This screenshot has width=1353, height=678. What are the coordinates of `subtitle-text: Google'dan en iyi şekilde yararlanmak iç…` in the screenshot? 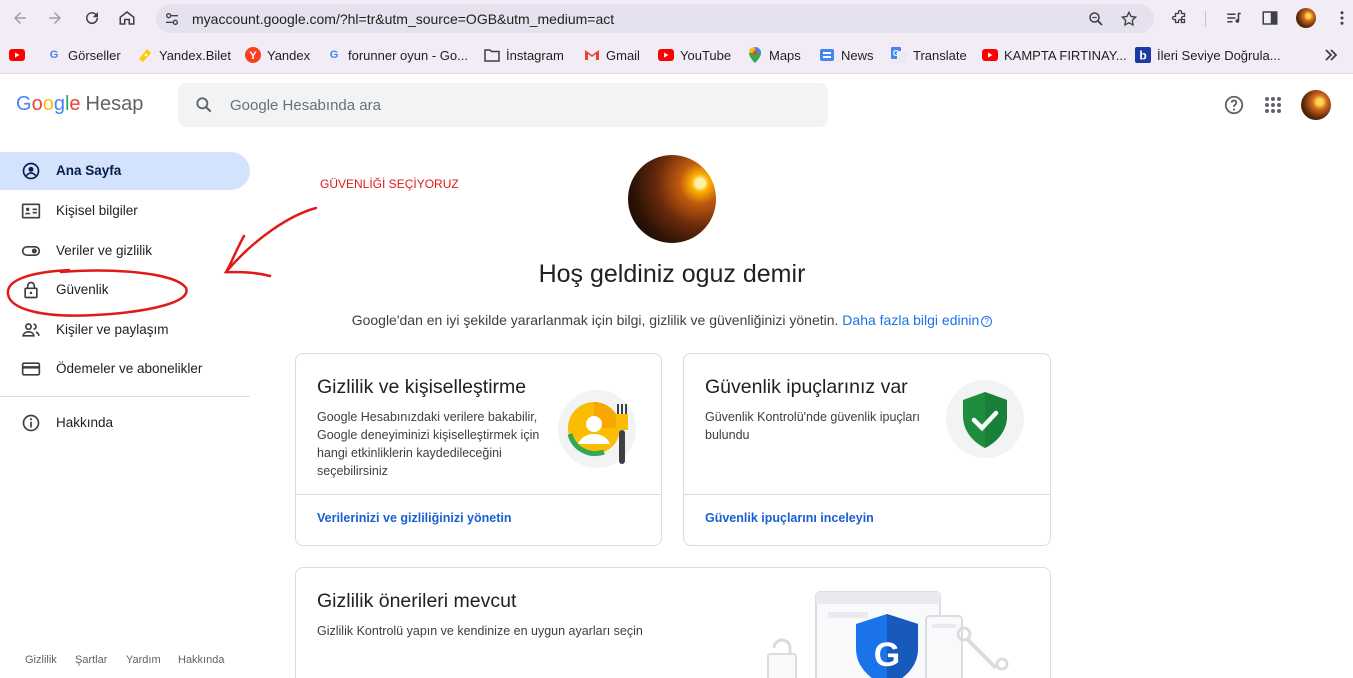 It's located at (595, 320).